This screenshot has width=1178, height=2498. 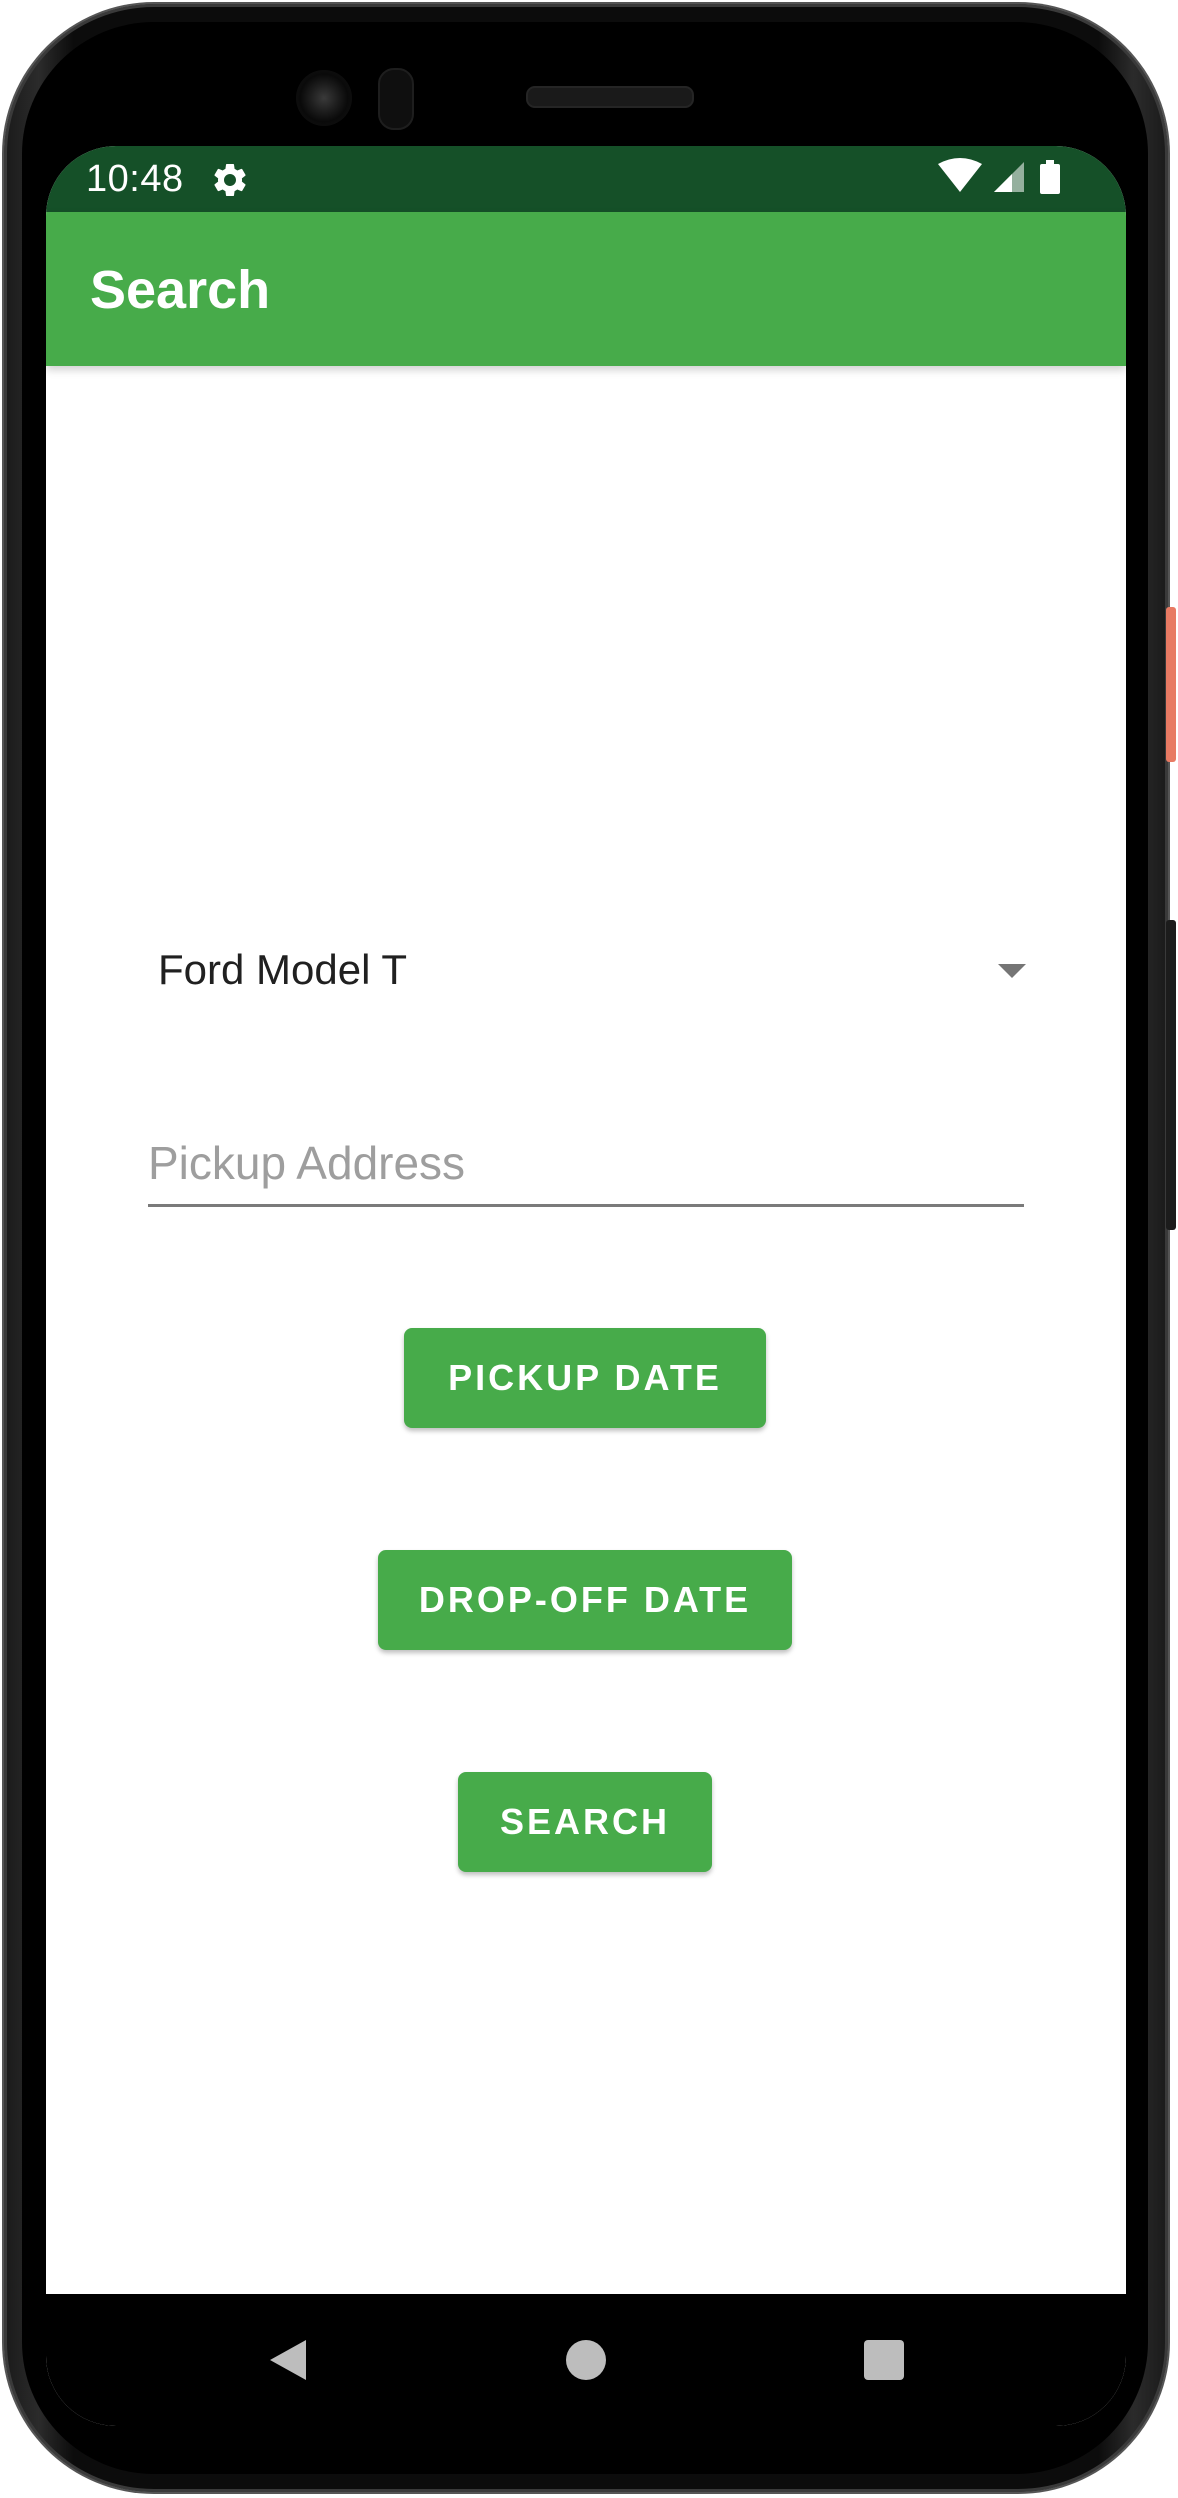 I want to click on back-icon, so click(x=288, y=2360).